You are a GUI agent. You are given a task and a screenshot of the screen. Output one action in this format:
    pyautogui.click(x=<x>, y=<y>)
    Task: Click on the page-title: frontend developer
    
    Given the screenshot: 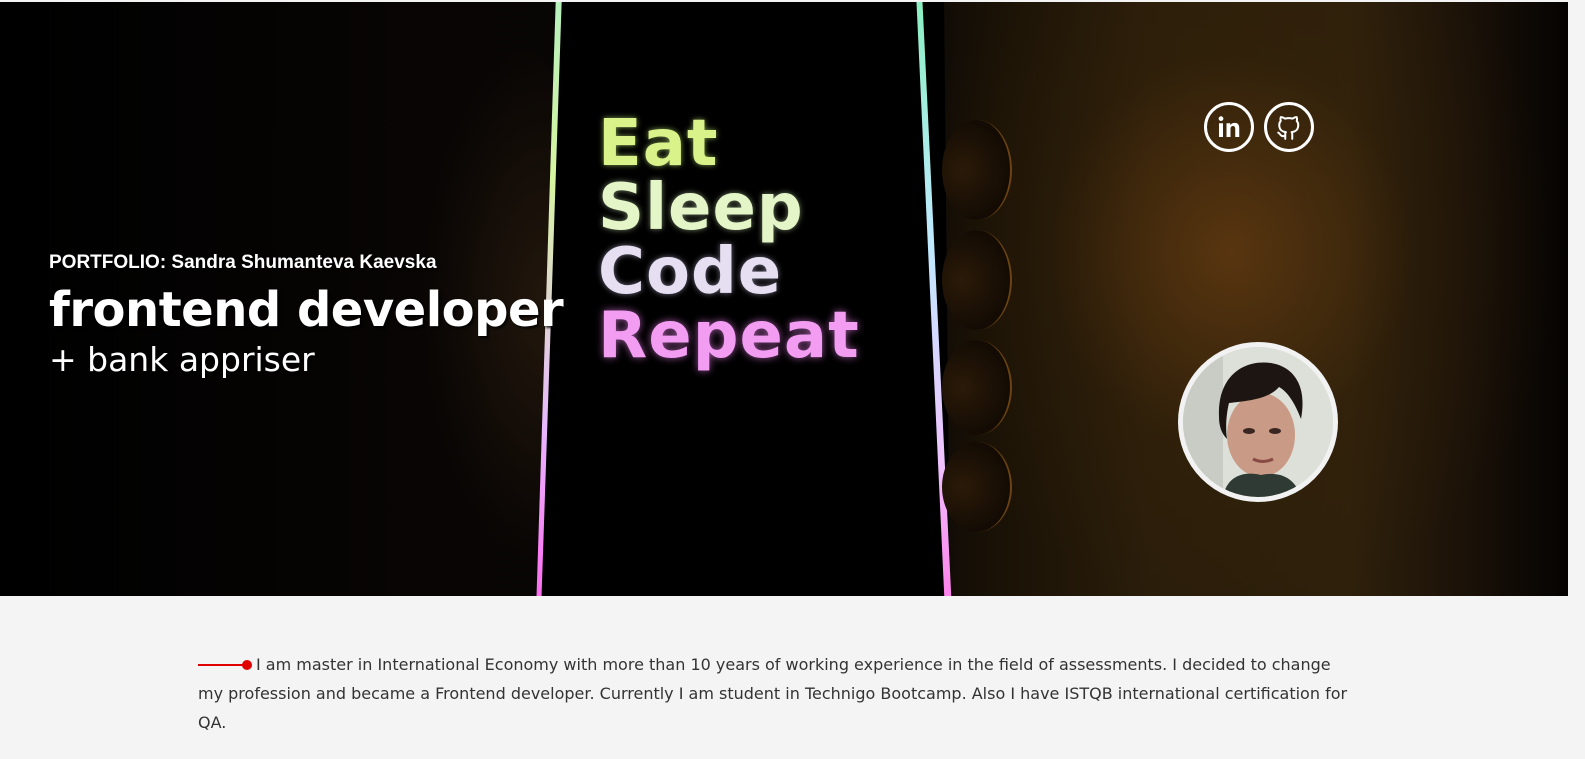 What is the action you would take?
    pyautogui.click(x=306, y=310)
    